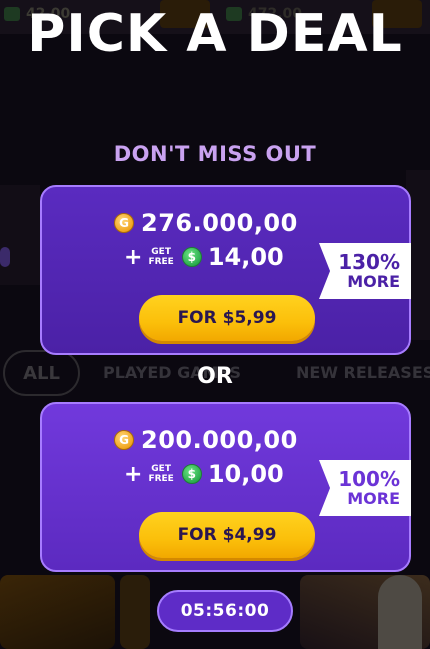 Image resolution: width=430 pixels, height=649 pixels. Describe the element at coordinates (204, 257) in the screenshot. I see `deal-free-cash-row: + GET FREE $ 14,00` at that location.